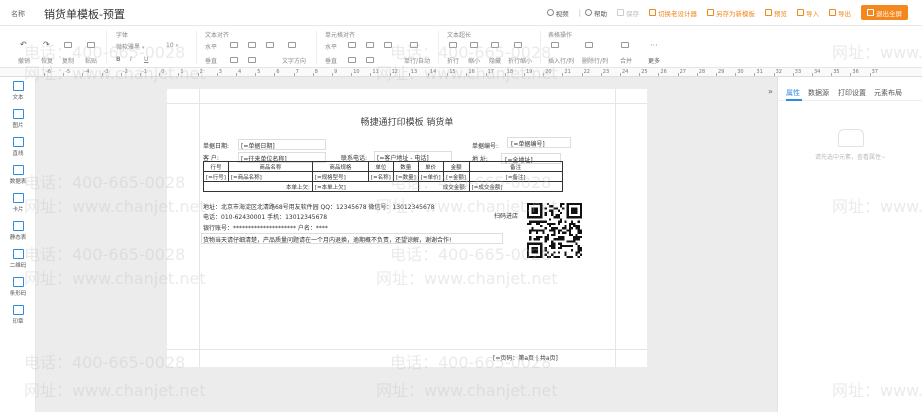 Image resolution: width=922 pixels, height=412 pixels. What do you see at coordinates (793, 93) in the screenshot?
I see `tab-properties: 属性` at bounding box center [793, 93].